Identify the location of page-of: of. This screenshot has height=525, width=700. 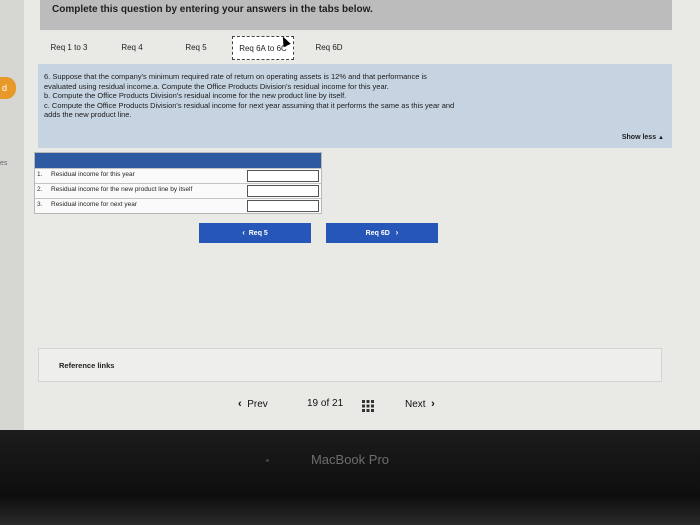
(325, 403).